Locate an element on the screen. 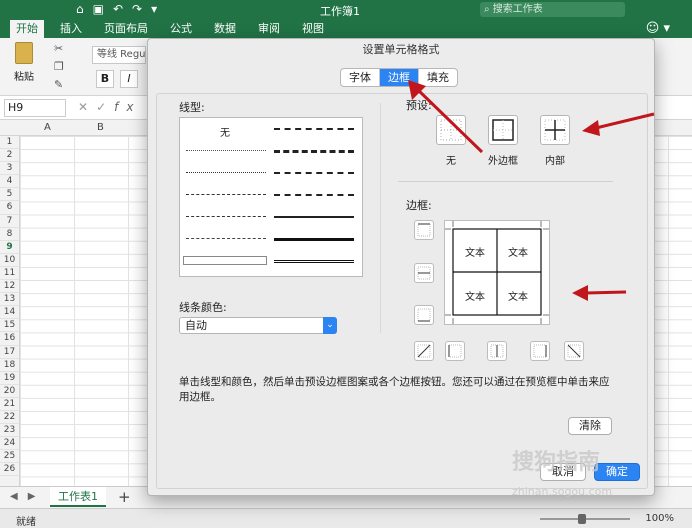 Image resolution: width=692 pixels, height=528 pixels. row-header-10: 10 is located at coordinates (9, 260).